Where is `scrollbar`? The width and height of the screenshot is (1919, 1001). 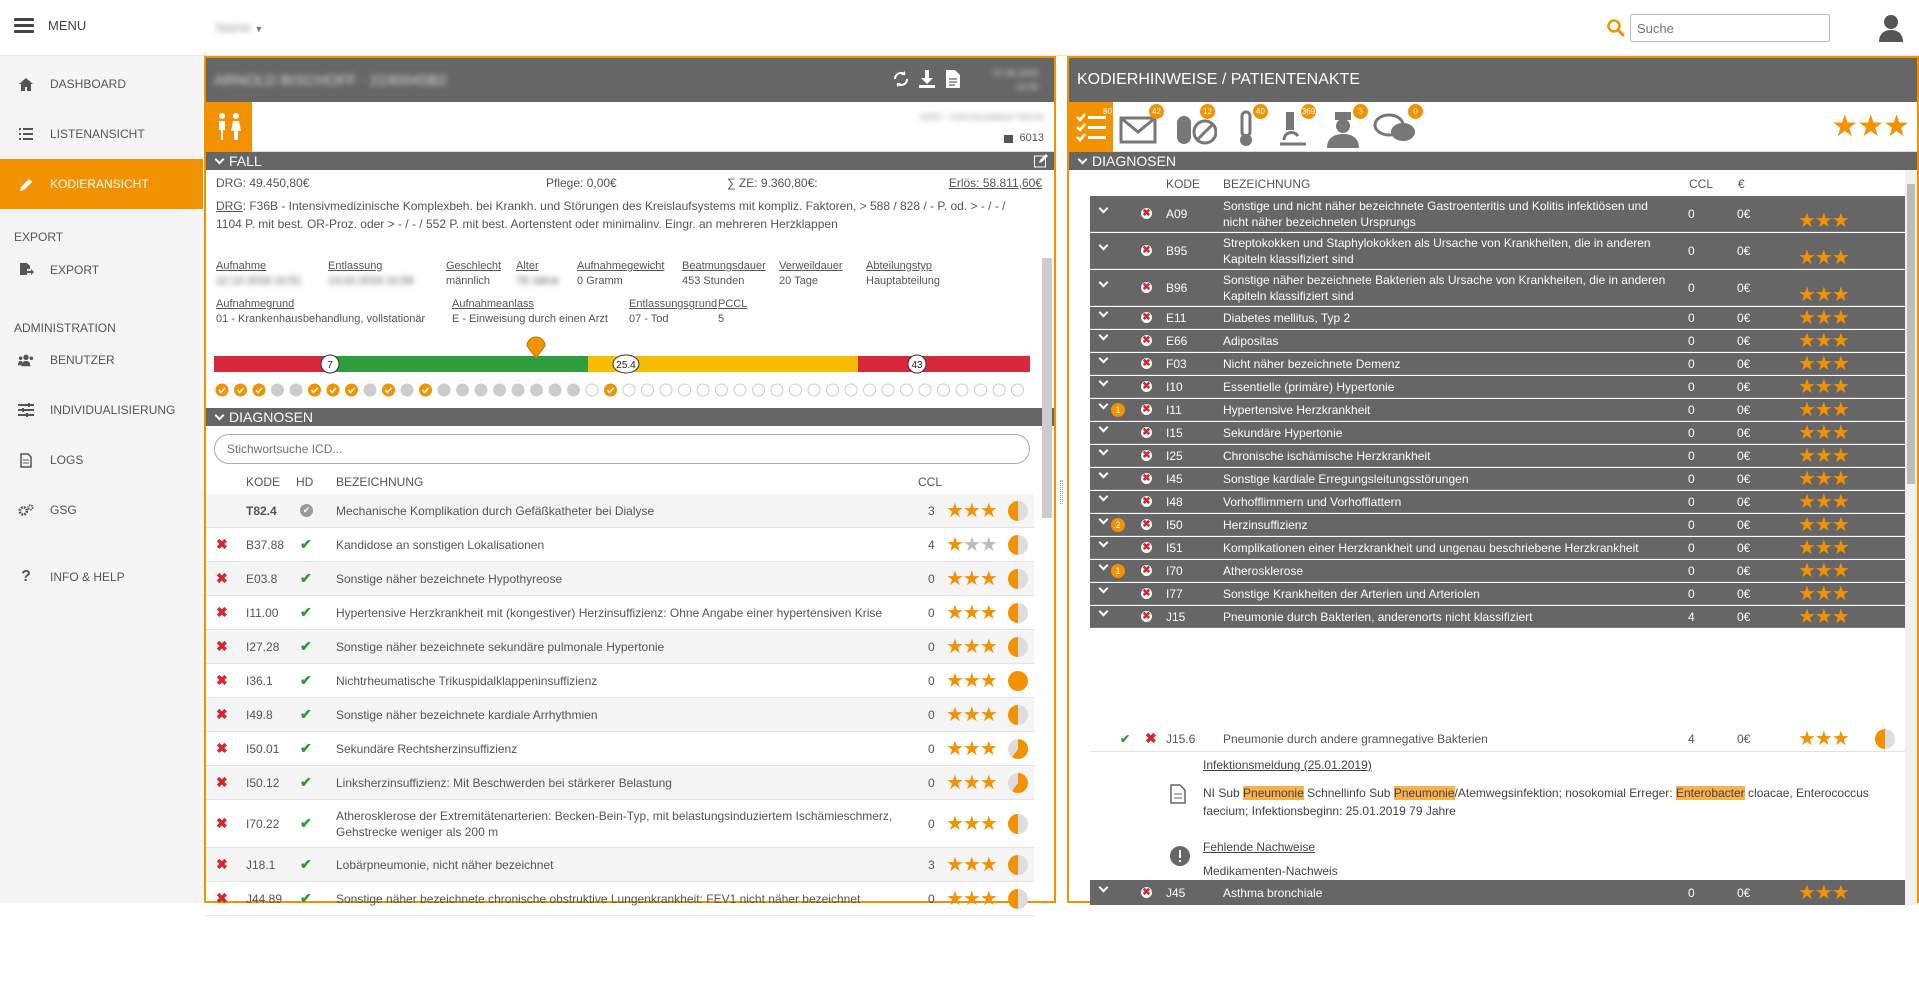 scrollbar is located at coordinates (1047, 388).